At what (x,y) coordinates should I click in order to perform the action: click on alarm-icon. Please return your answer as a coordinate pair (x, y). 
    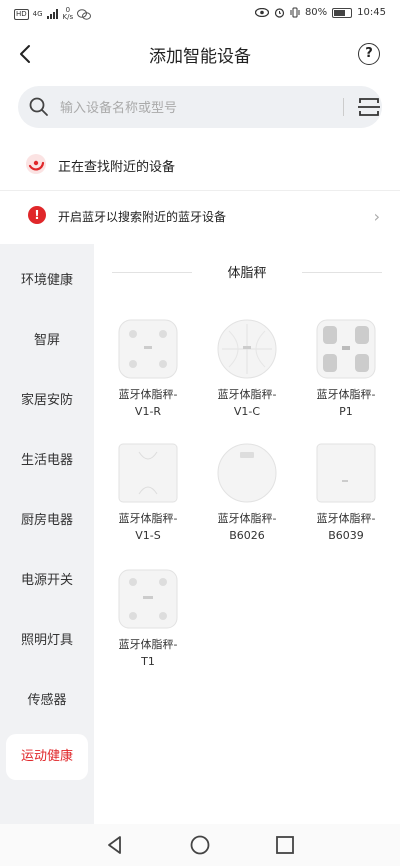
    Looking at the image, I should click on (279, 13).